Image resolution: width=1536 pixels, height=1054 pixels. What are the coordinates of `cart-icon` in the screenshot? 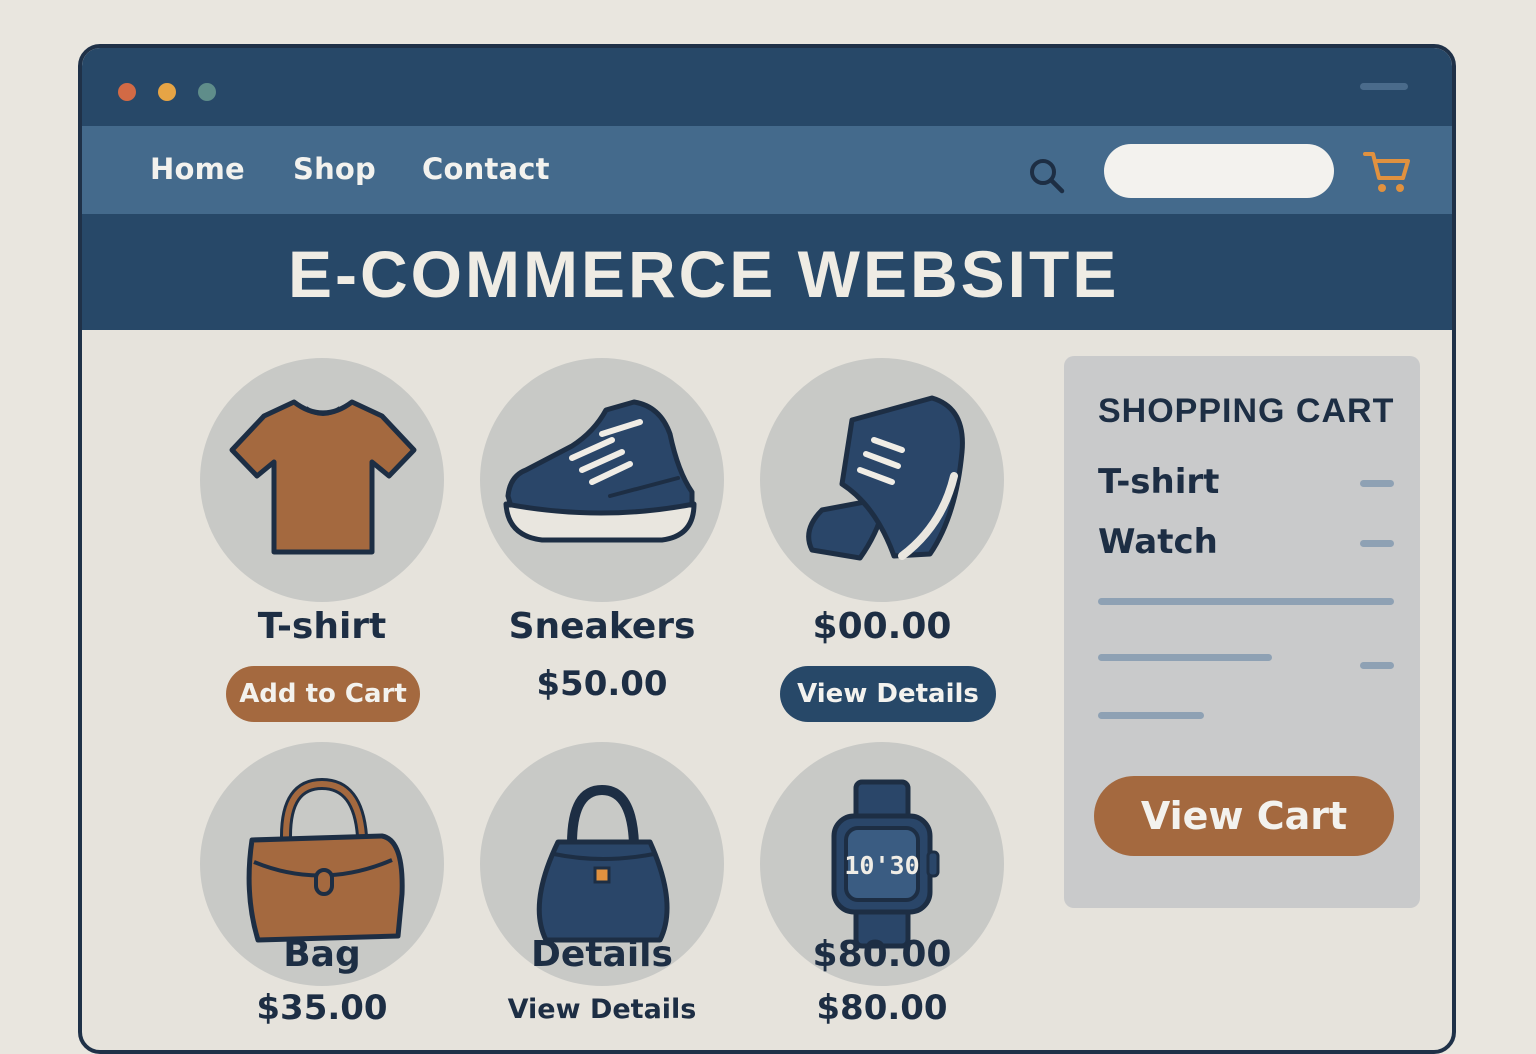 It's located at (1387, 172).